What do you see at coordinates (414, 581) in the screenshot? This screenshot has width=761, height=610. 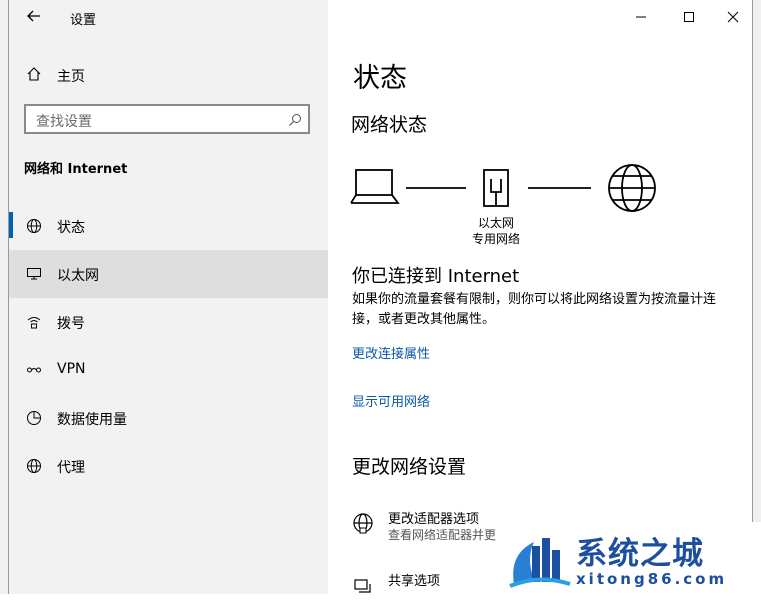 I see `option-title: 共享选项` at bounding box center [414, 581].